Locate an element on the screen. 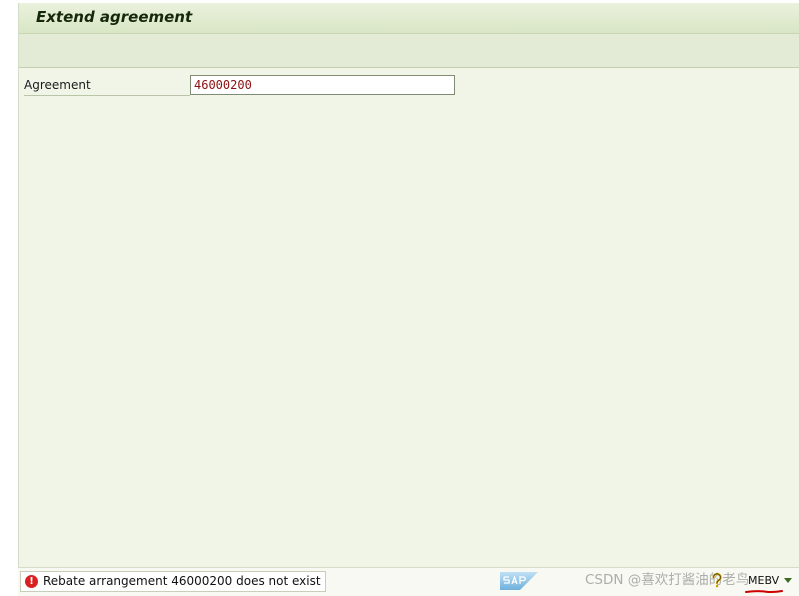  agreement-label: Agreement is located at coordinates (107, 86).